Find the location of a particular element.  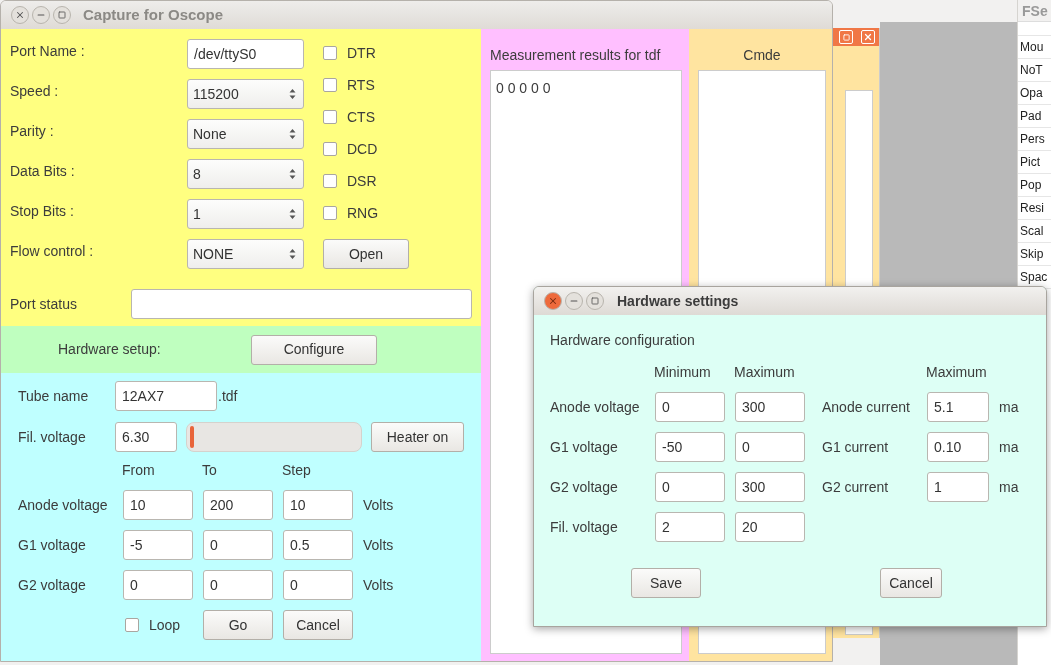

window-title: Hardware settings is located at coordinates (678, 301).